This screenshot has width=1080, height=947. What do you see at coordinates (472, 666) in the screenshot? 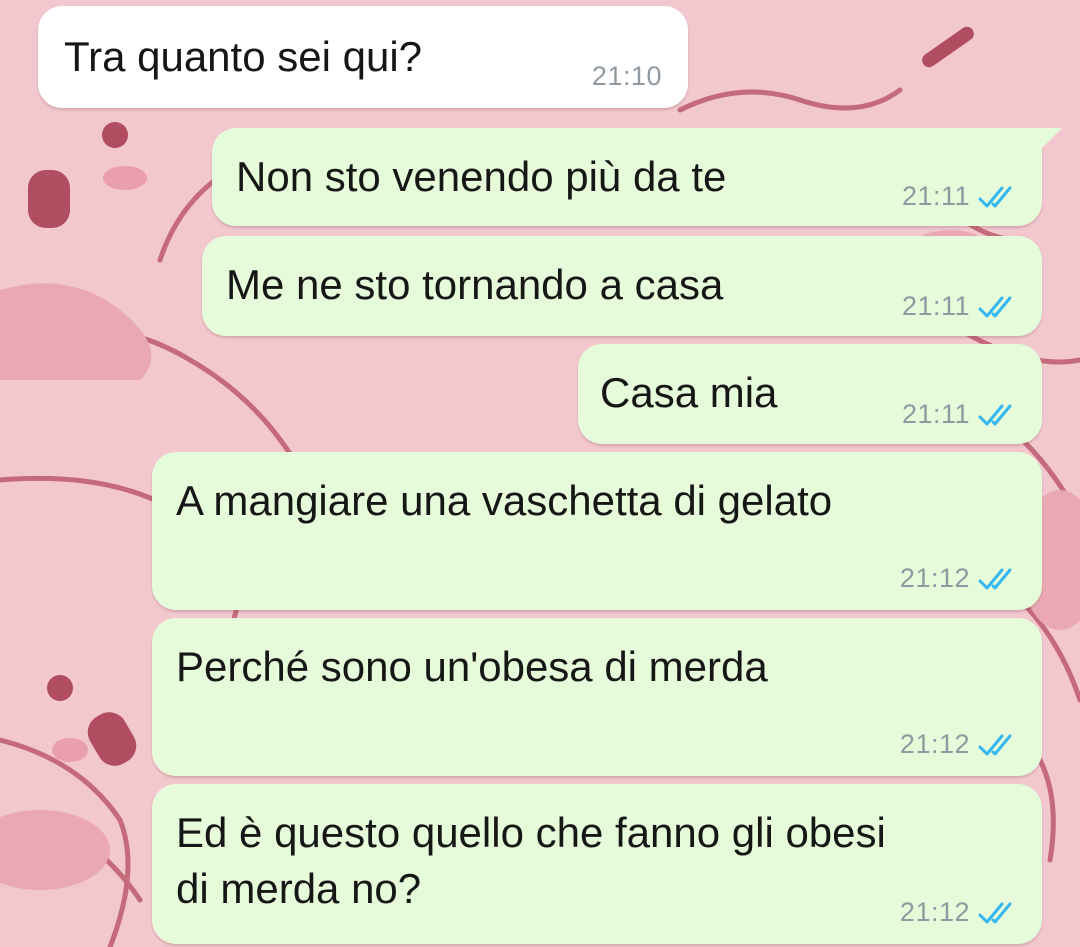
I see `message-text: Perché sono un'obesa di merda` at bounding box center [472, 666].